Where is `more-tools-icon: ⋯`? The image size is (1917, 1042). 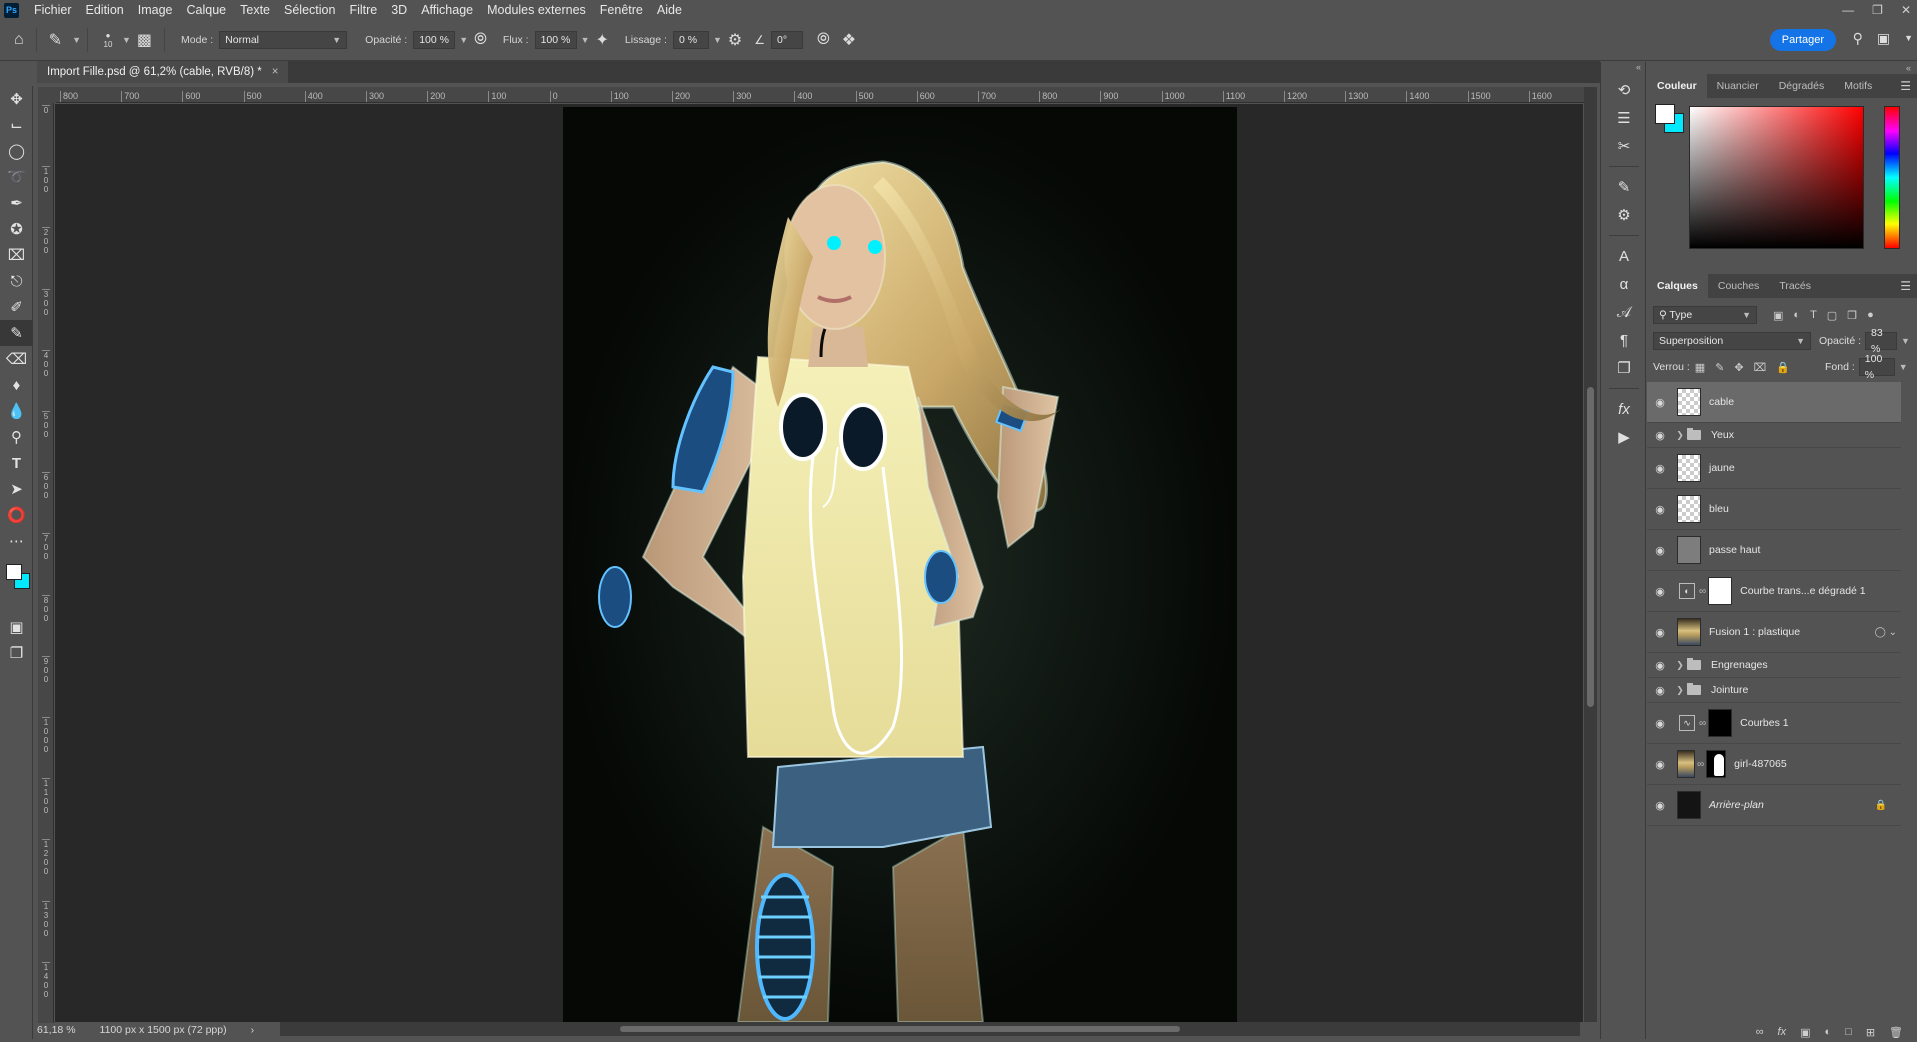
more-tools-icon: ⋯ is located at coordinates (16, 541).